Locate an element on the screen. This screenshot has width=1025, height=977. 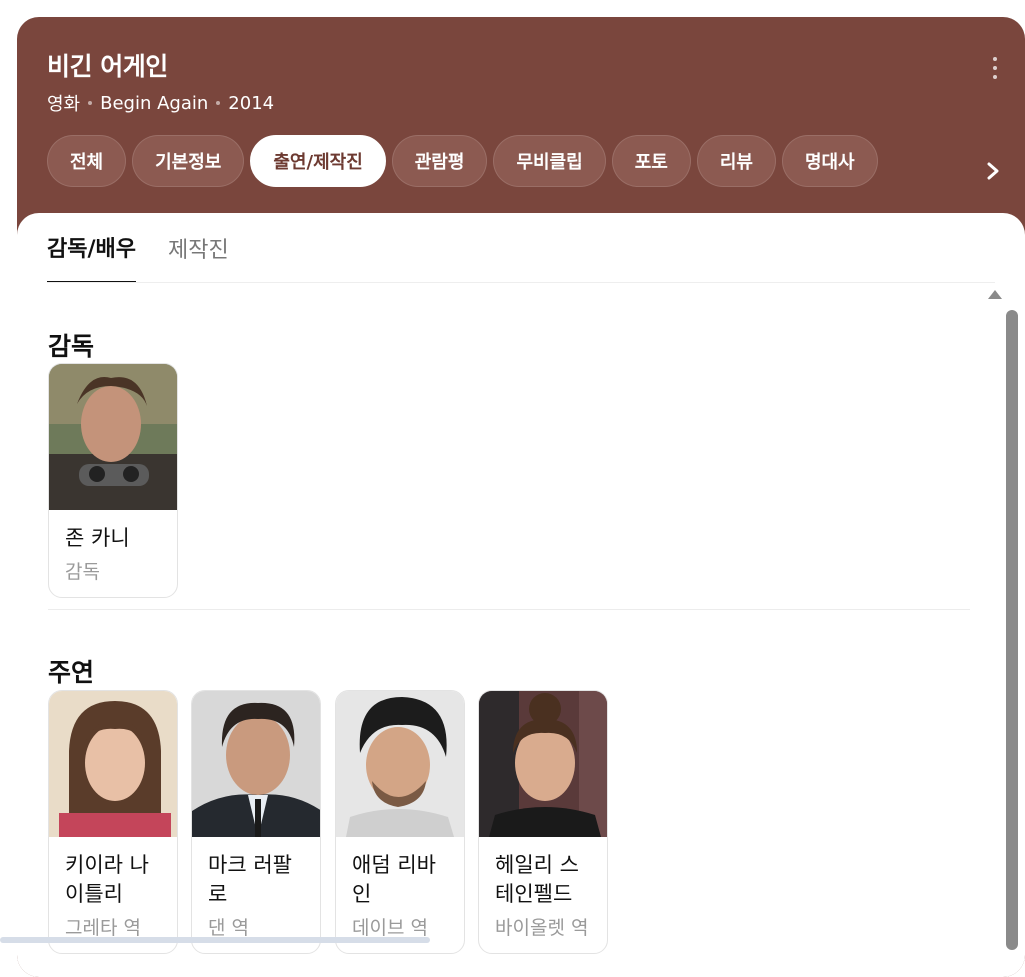
tab-reviews: 리뷰 is located at coordinates (736, 161).